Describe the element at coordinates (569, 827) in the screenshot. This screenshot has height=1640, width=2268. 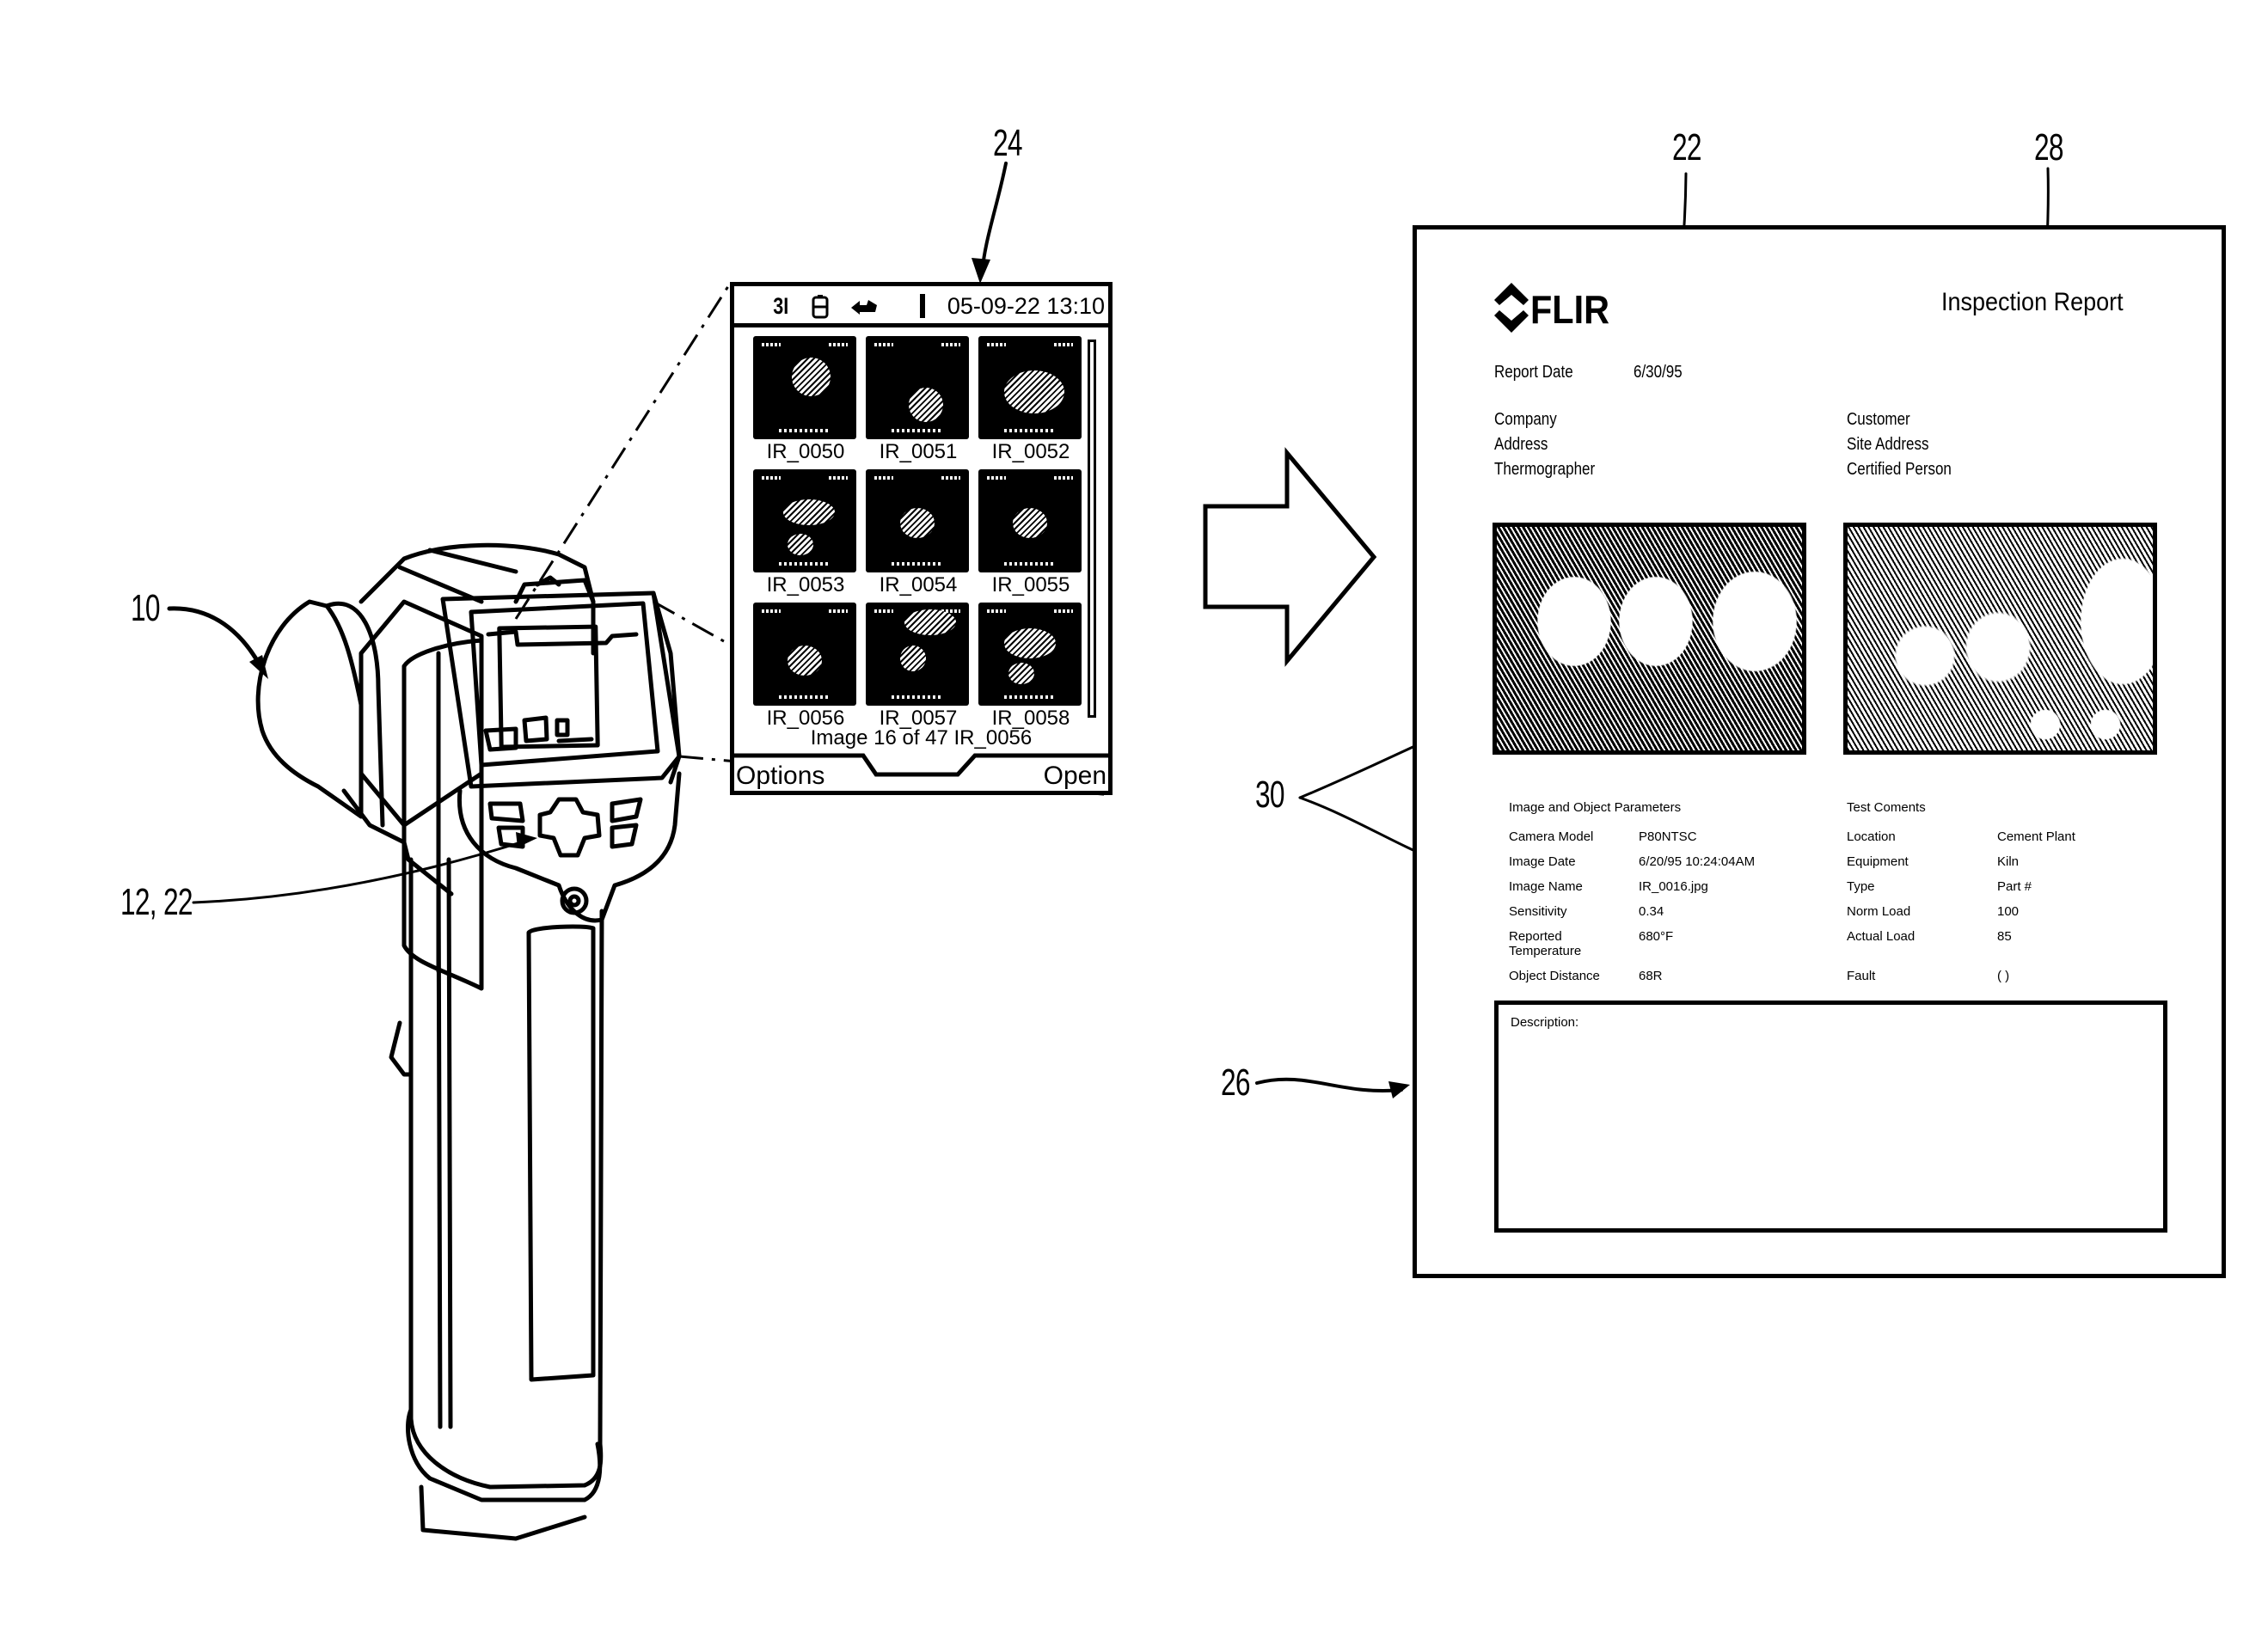
I see `camera-dpad` at that location.